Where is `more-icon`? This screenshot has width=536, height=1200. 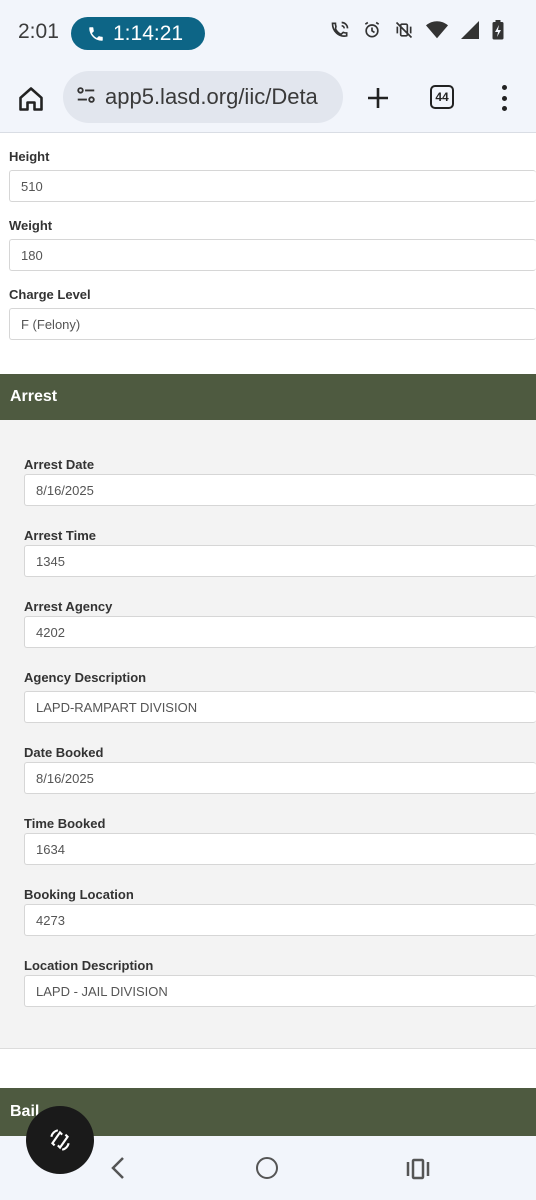 more-icon is located at coordinates (504, 98).